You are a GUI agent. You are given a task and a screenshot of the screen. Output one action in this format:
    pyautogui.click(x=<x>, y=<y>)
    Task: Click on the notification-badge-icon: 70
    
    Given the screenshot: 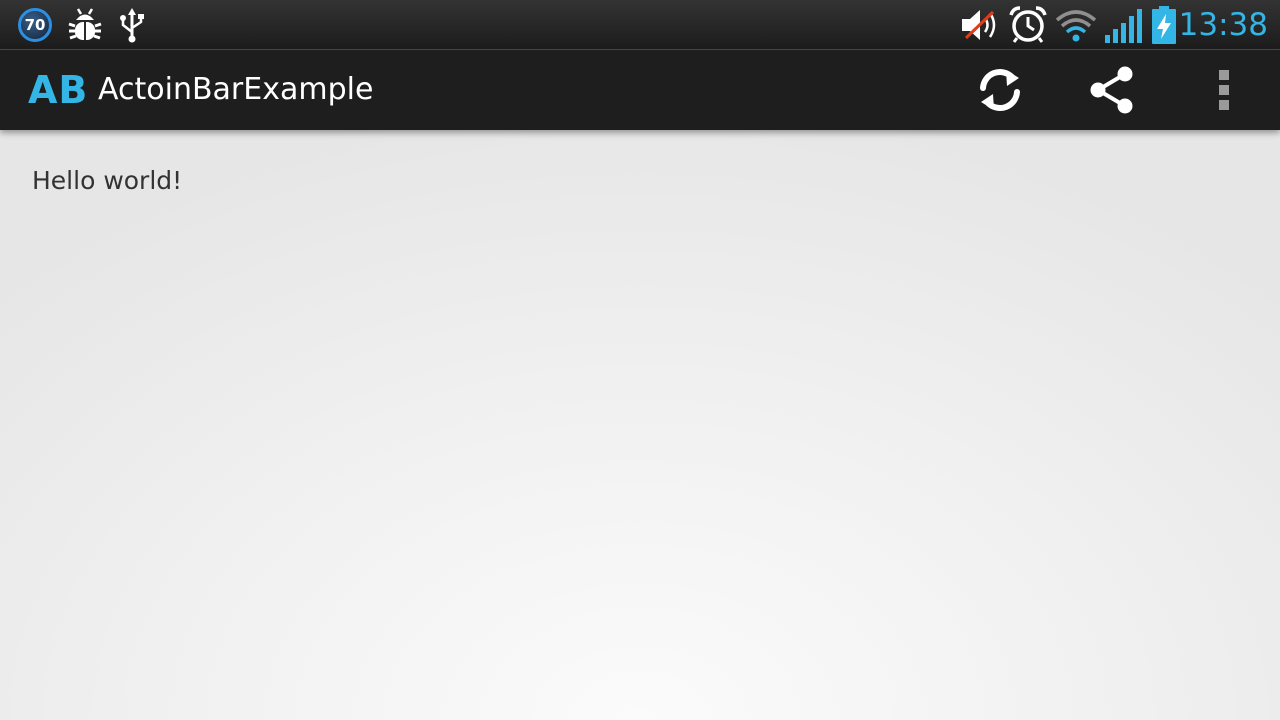 What is the action you would take?
    pyautogui.click(x=35, y=25)
    